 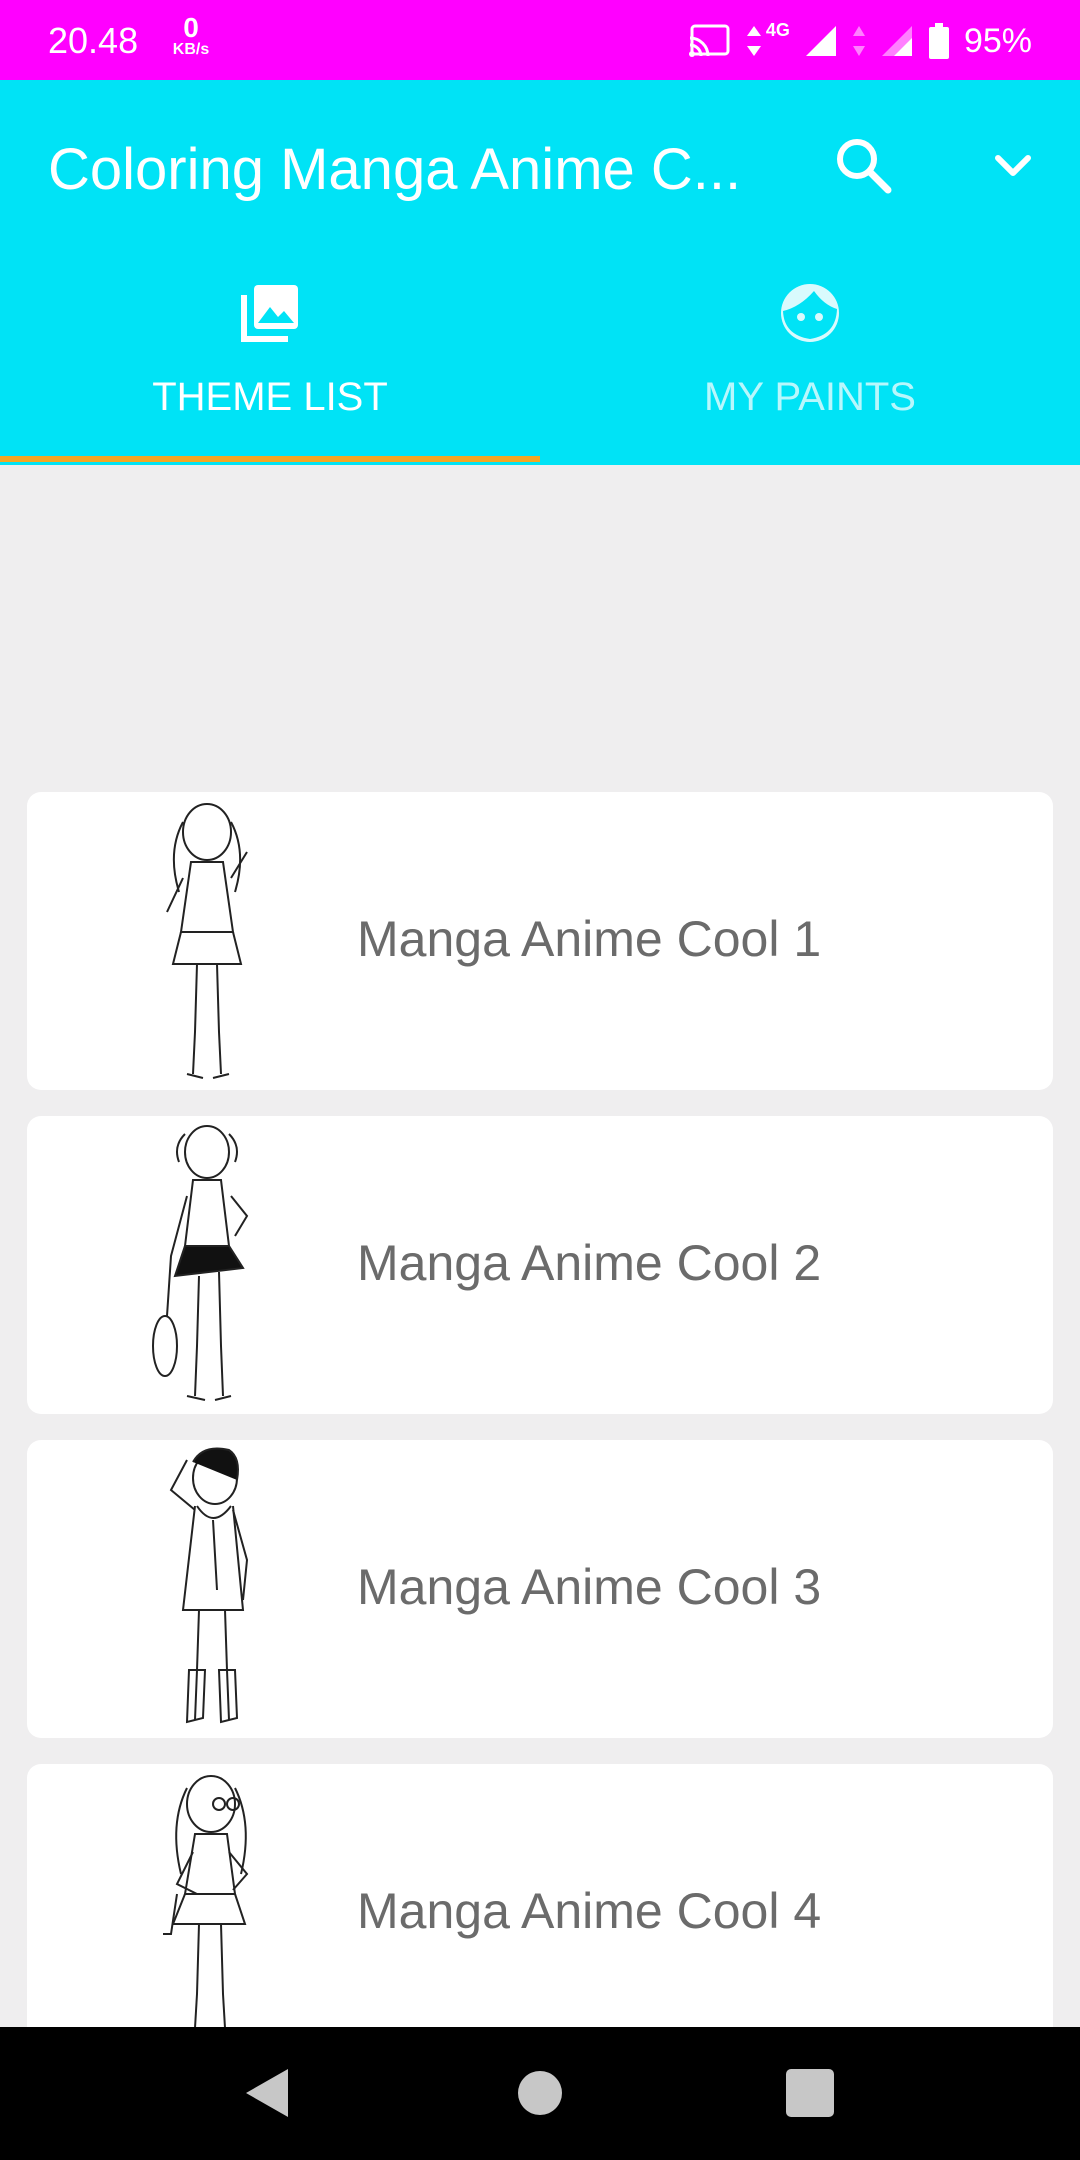 What do you see at coordinates (93, 40) in the screenshot?
I see `status-time: 20.48` at bounding box center [93, 40].